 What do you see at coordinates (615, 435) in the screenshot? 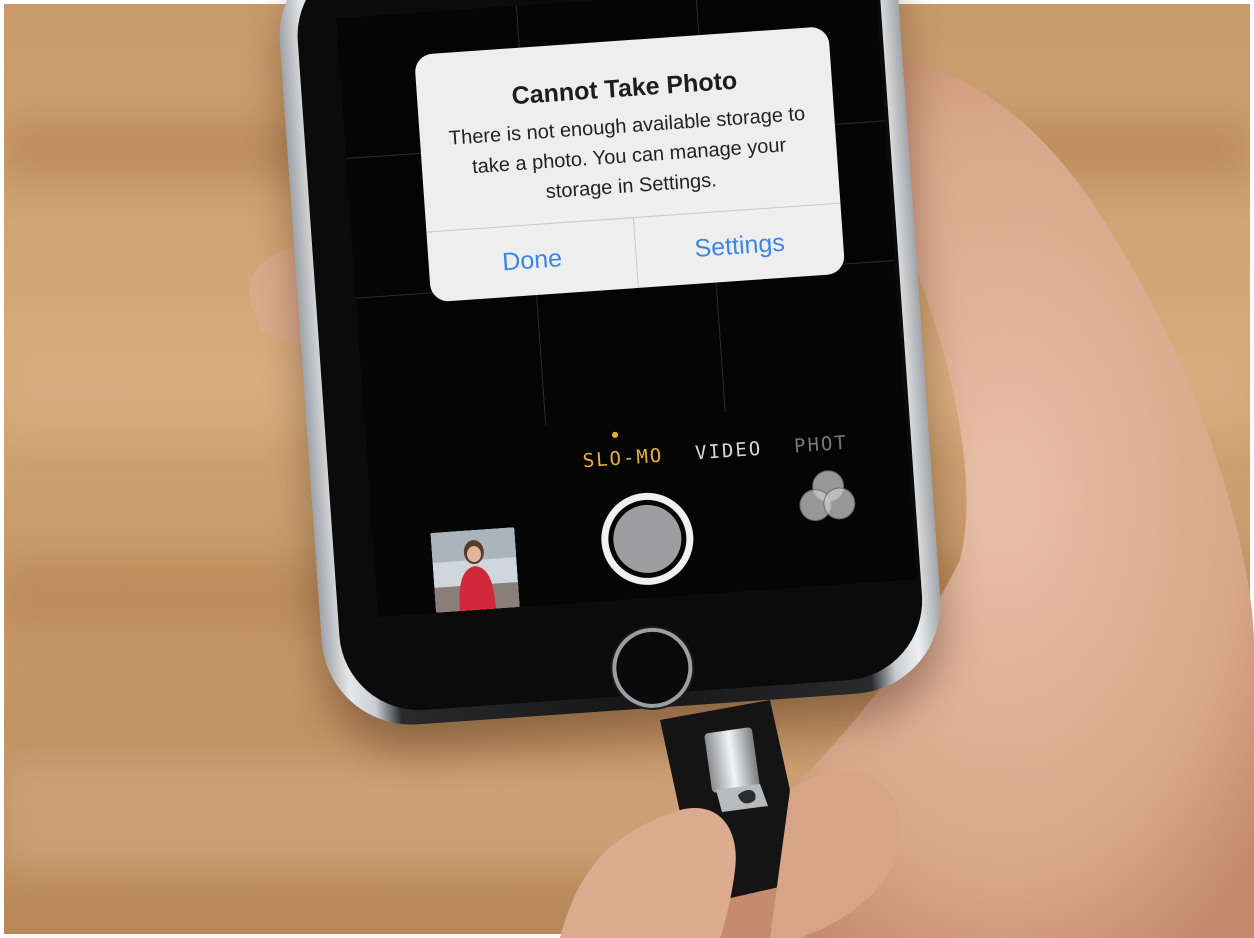
I see `active-mode-indicator` at bounding box center [615, 435].